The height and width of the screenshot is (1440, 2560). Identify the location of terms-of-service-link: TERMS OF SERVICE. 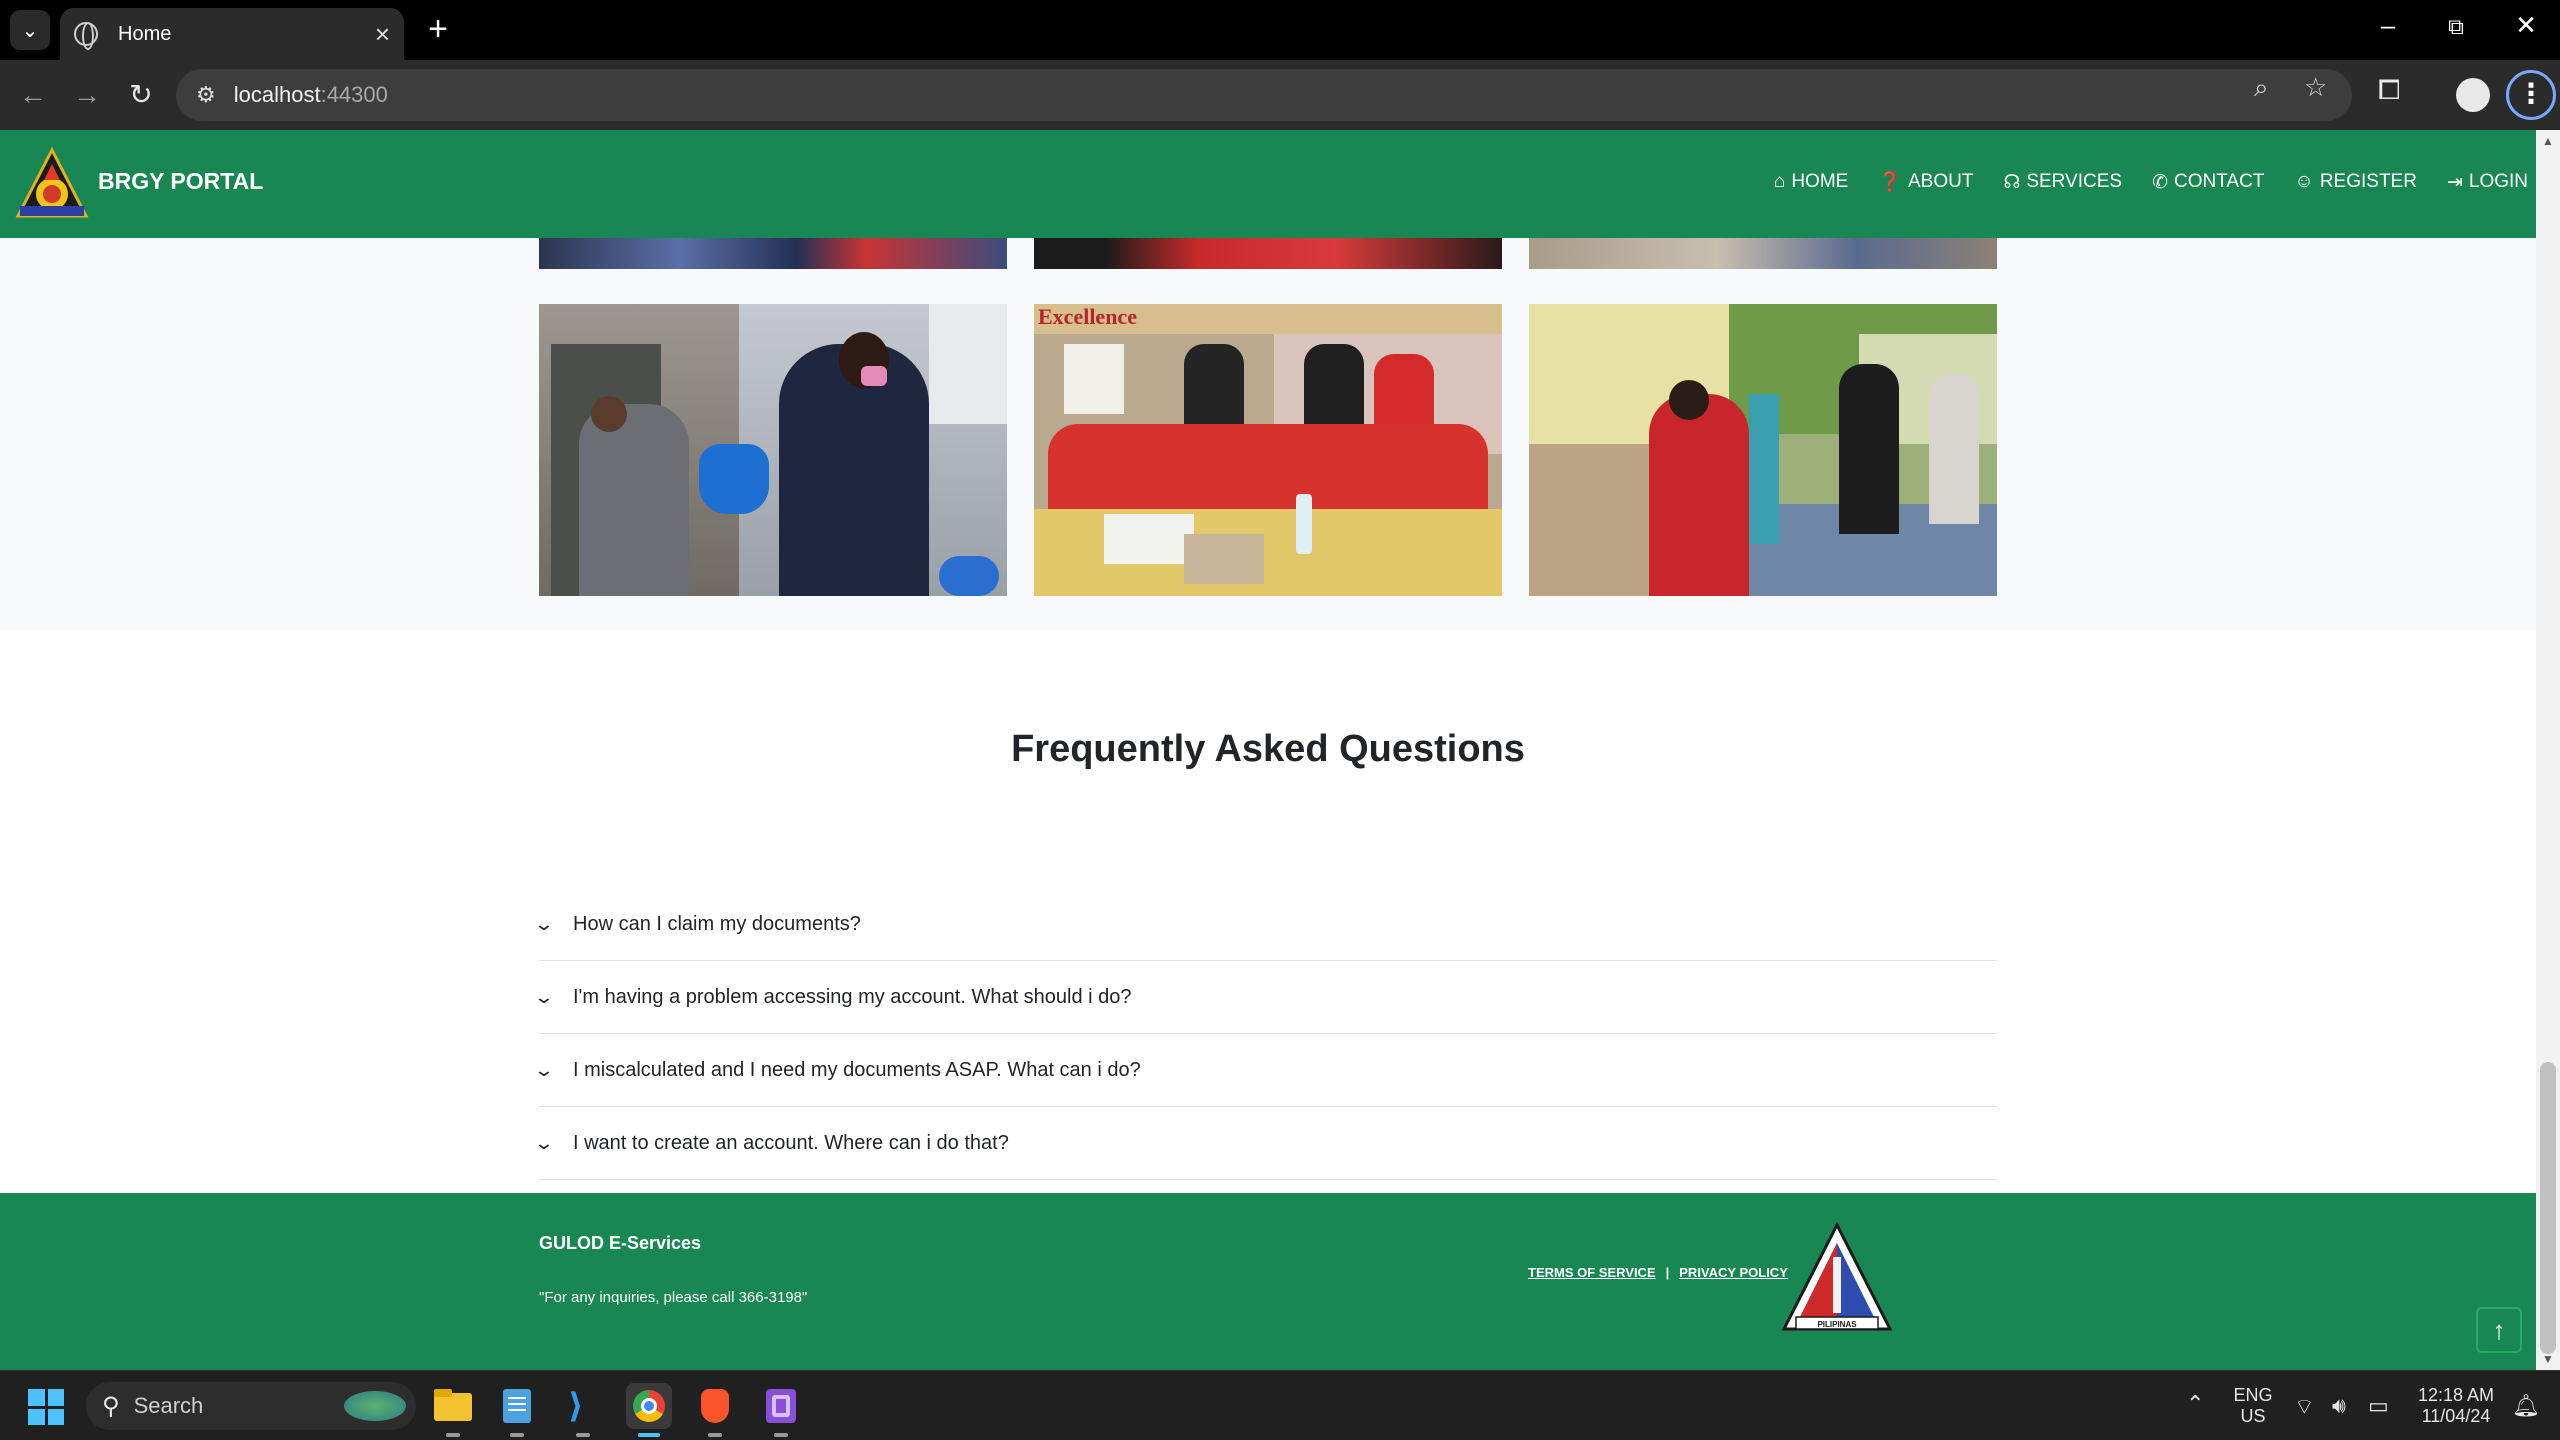
(1592, 1272).